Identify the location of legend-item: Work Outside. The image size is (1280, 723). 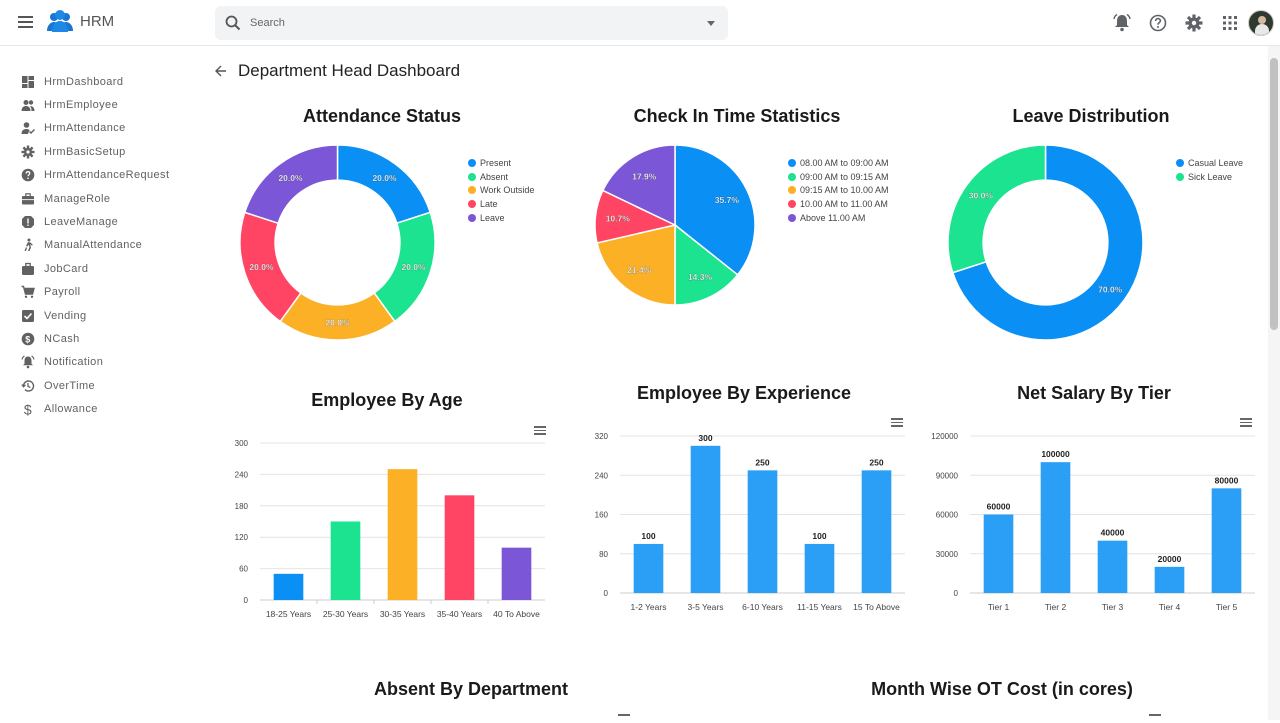
(501, 191).